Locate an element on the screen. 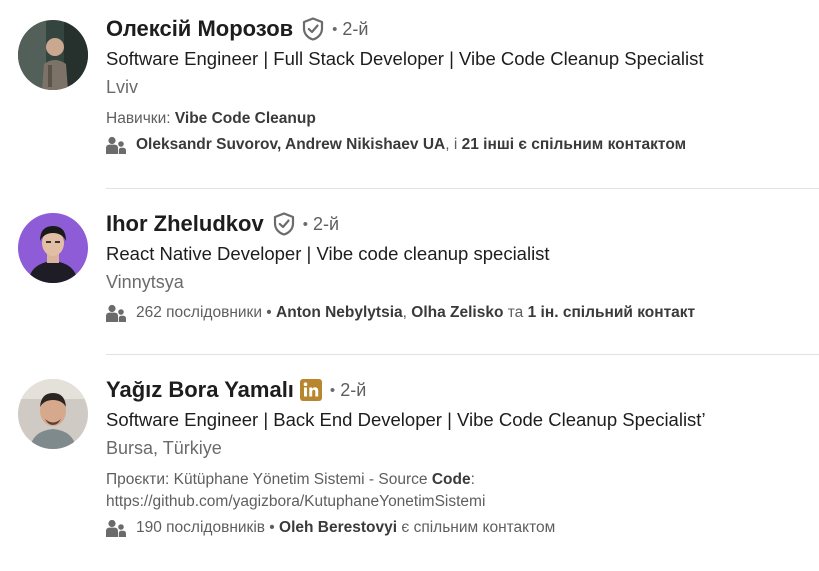  mutual-name-1: Anton Nebylytsia is located at coordinates (339, 313).